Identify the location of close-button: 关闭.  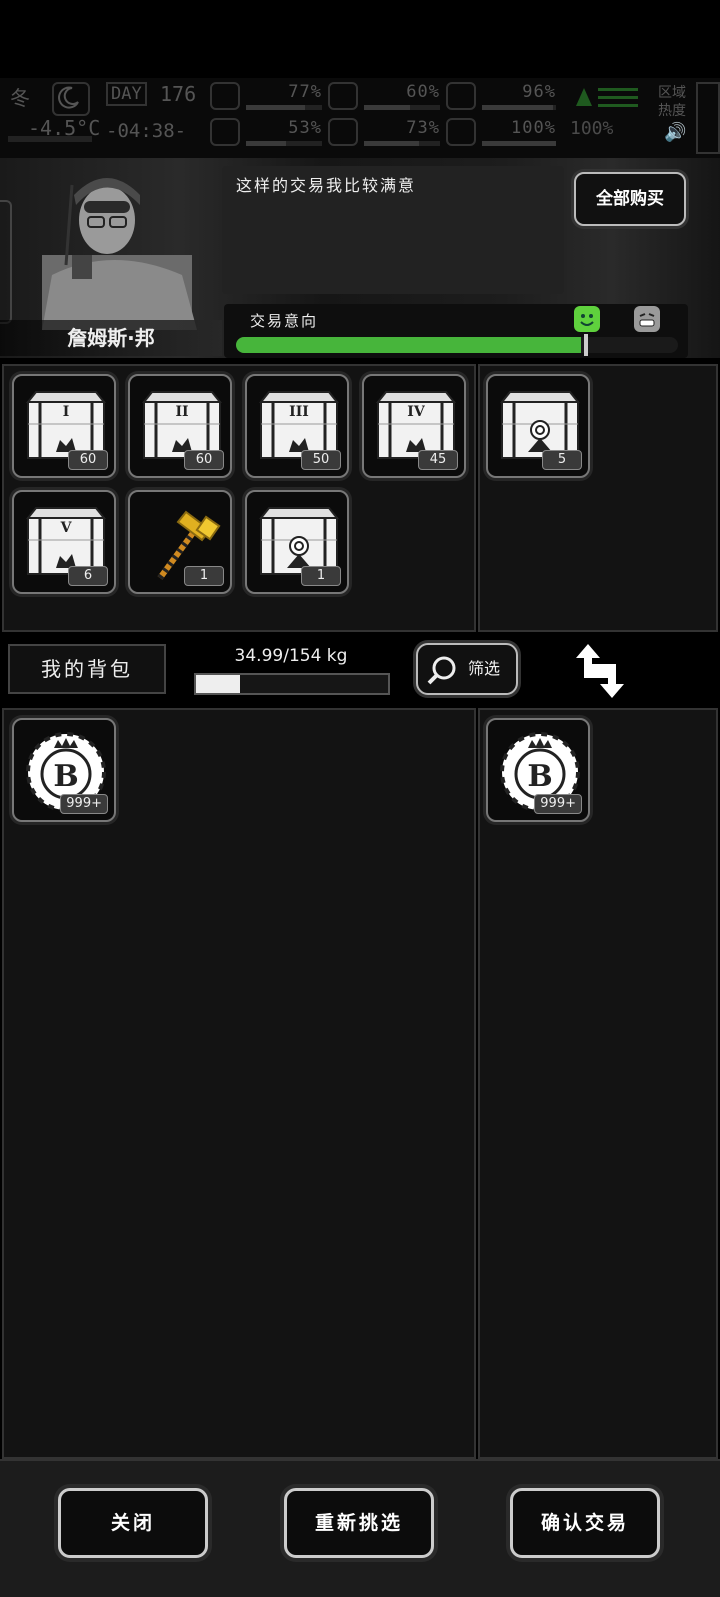
(133, 1523).